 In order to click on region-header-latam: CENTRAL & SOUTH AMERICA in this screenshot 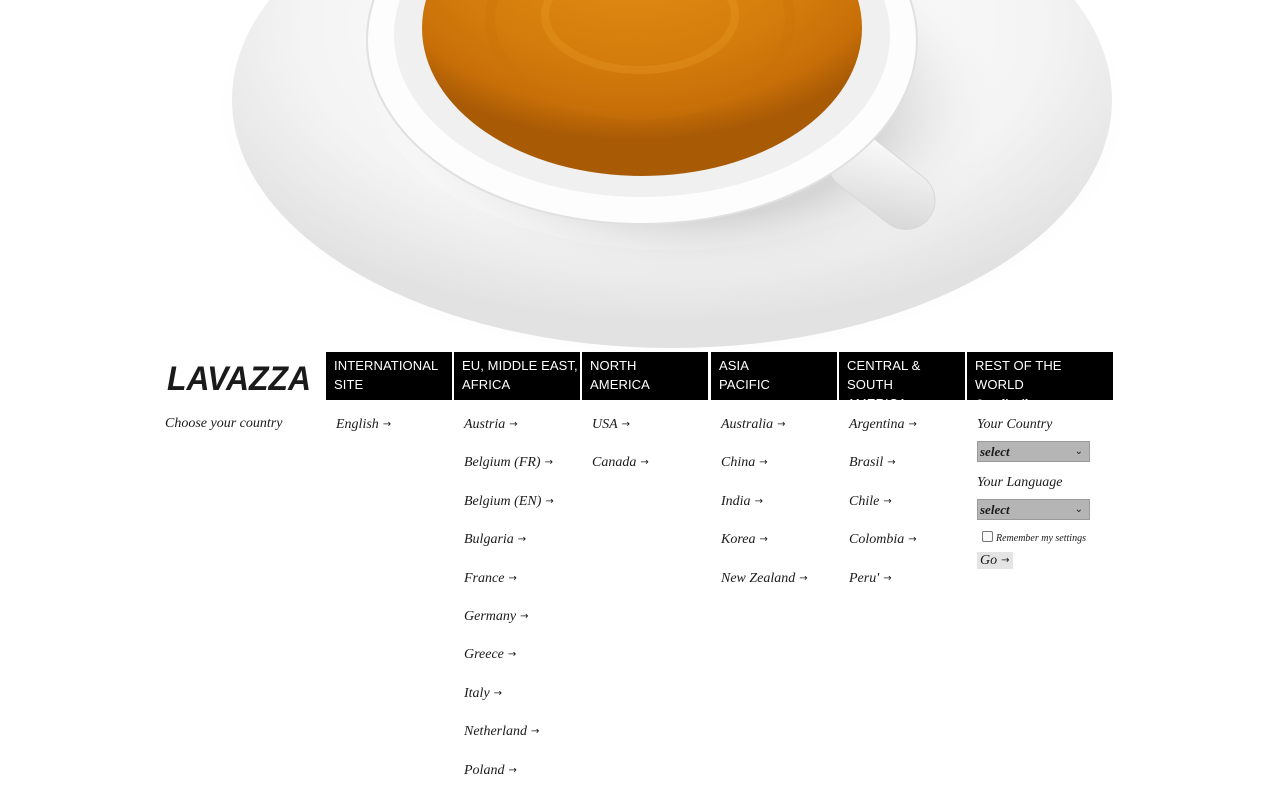, I will do `click(902, 381)`.